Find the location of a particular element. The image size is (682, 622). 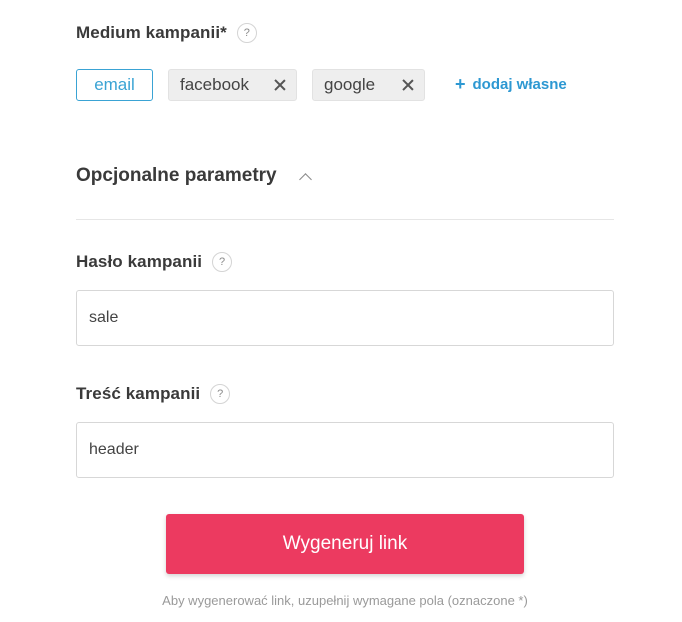

content-input-value: header is located at coordinates (114, 449).